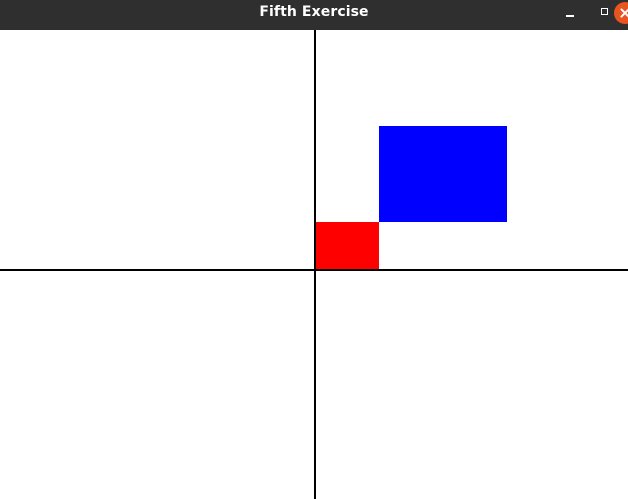 The image size is (628, 499). I want to click on maximize-button, so click(604, 12).